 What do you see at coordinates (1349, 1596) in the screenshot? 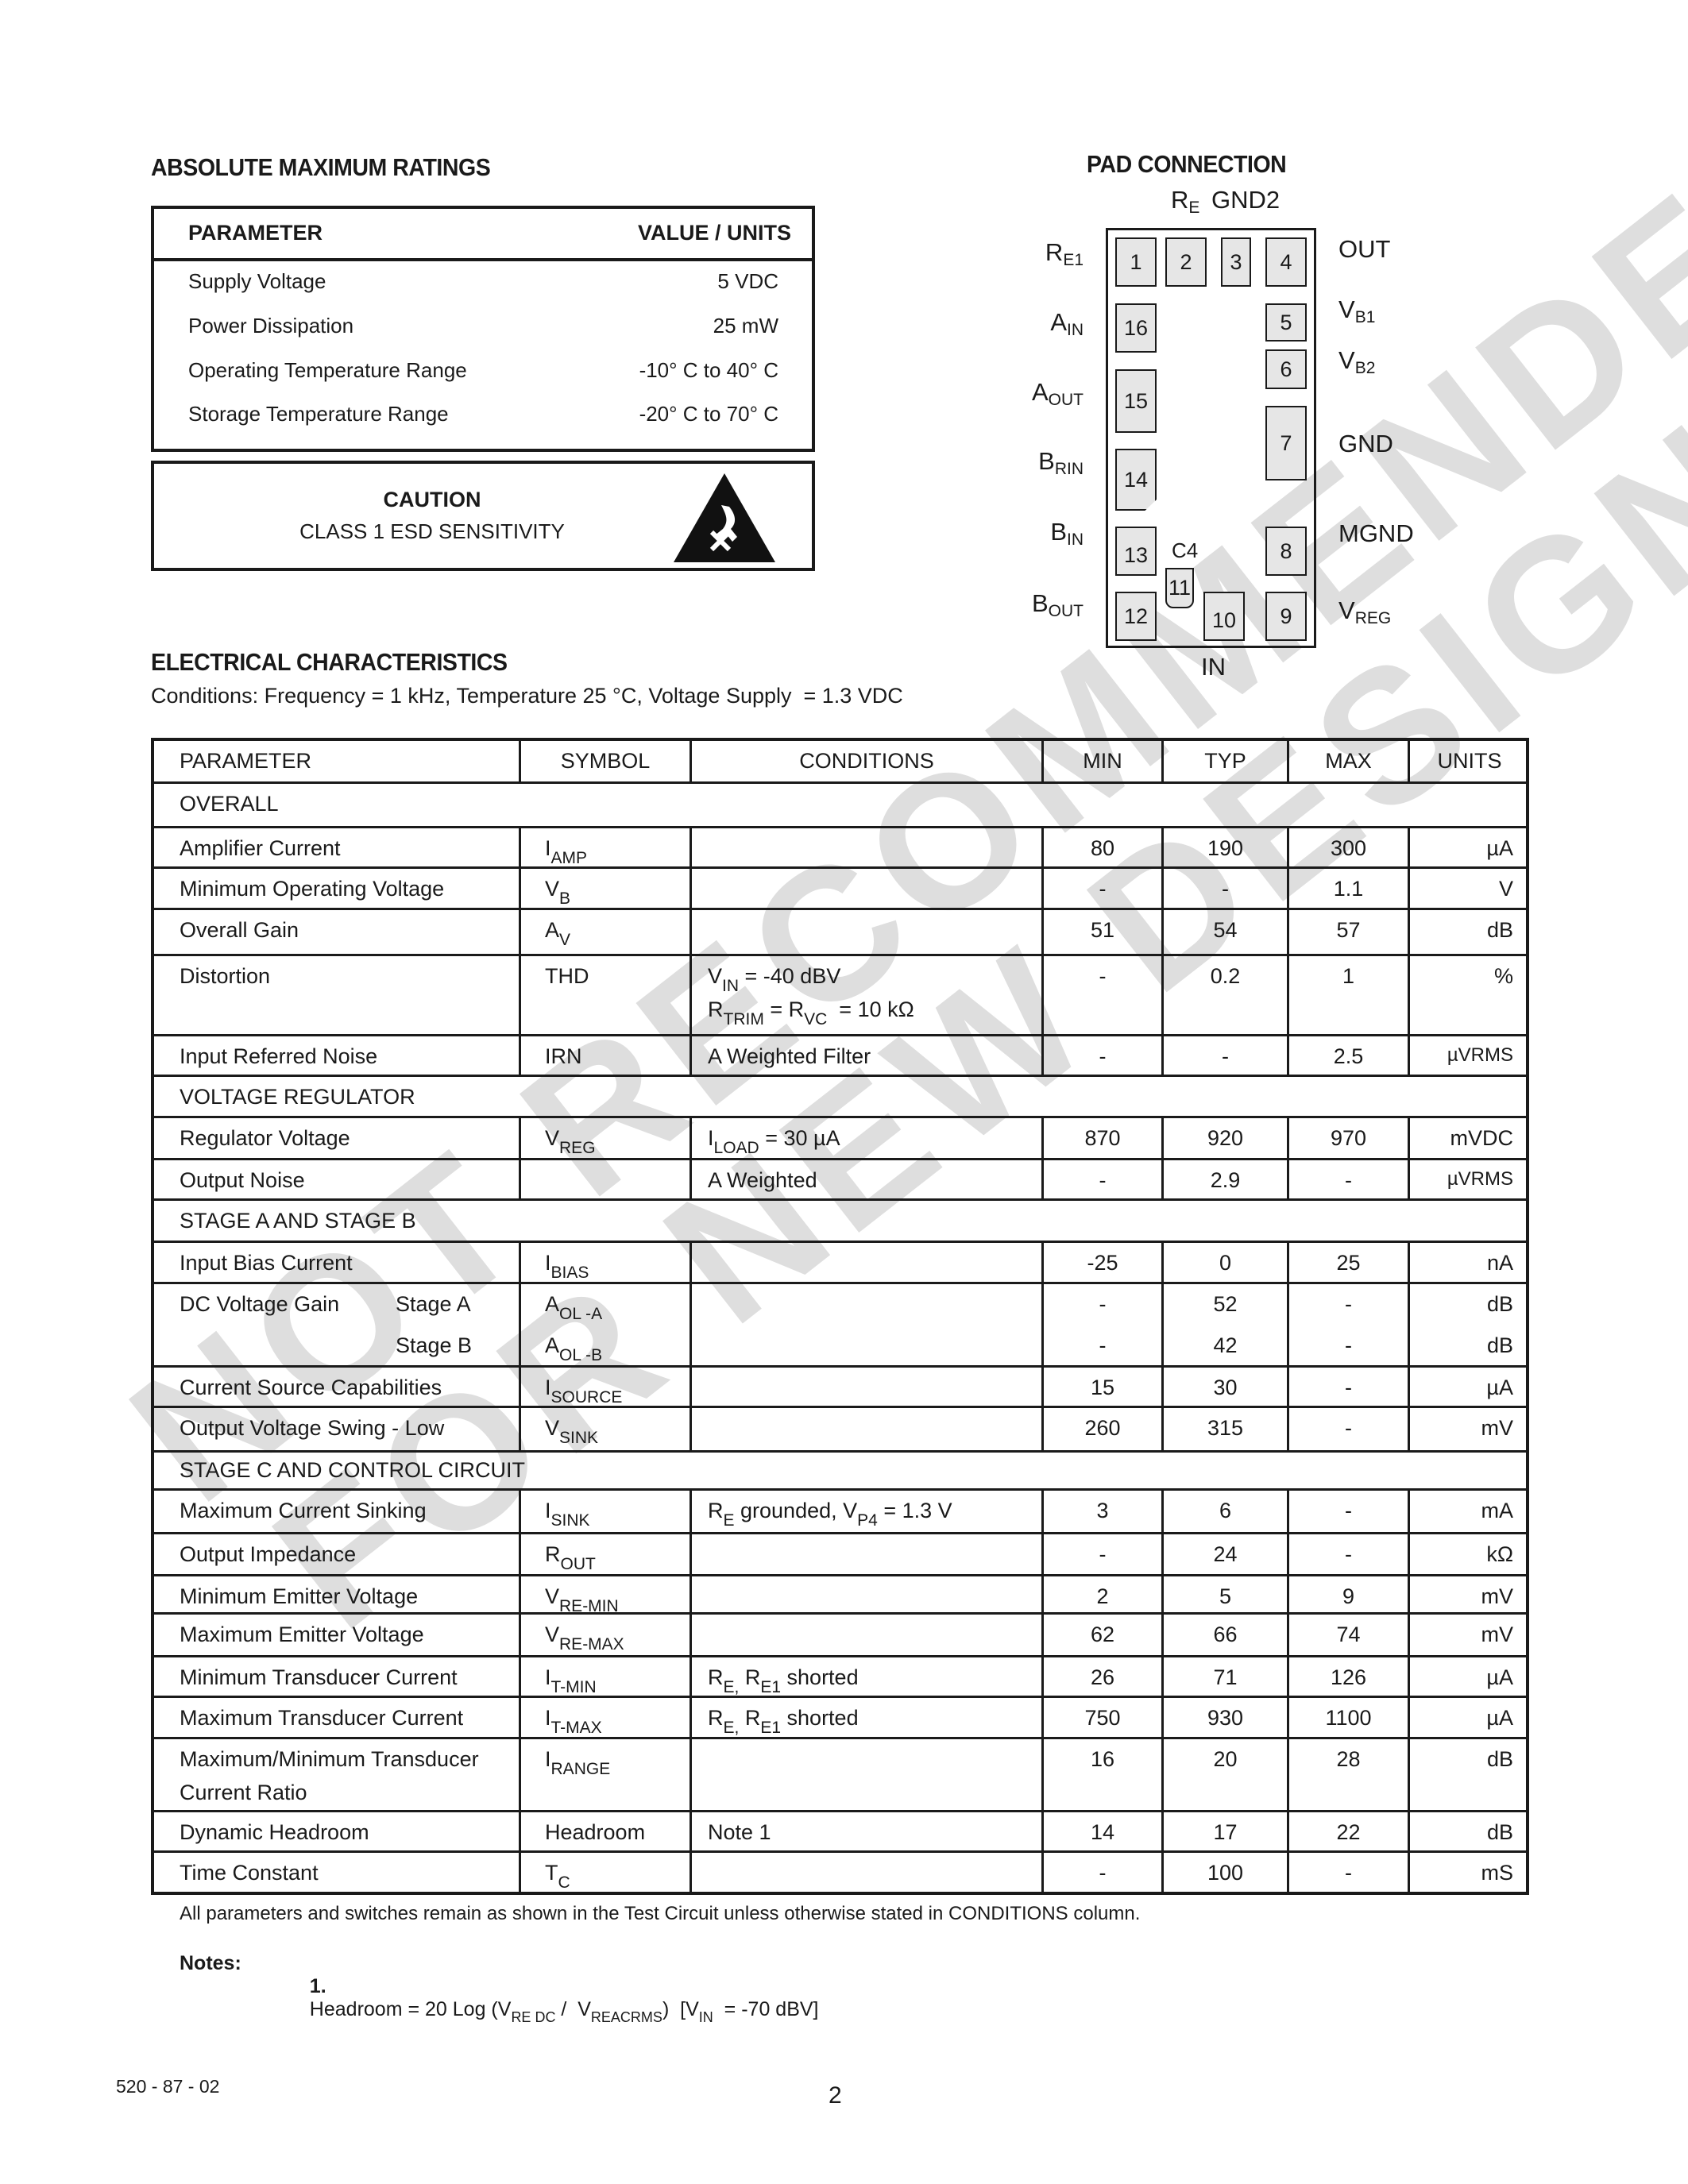
I see `row-max: 9` at bounding box center [1349, 1596].